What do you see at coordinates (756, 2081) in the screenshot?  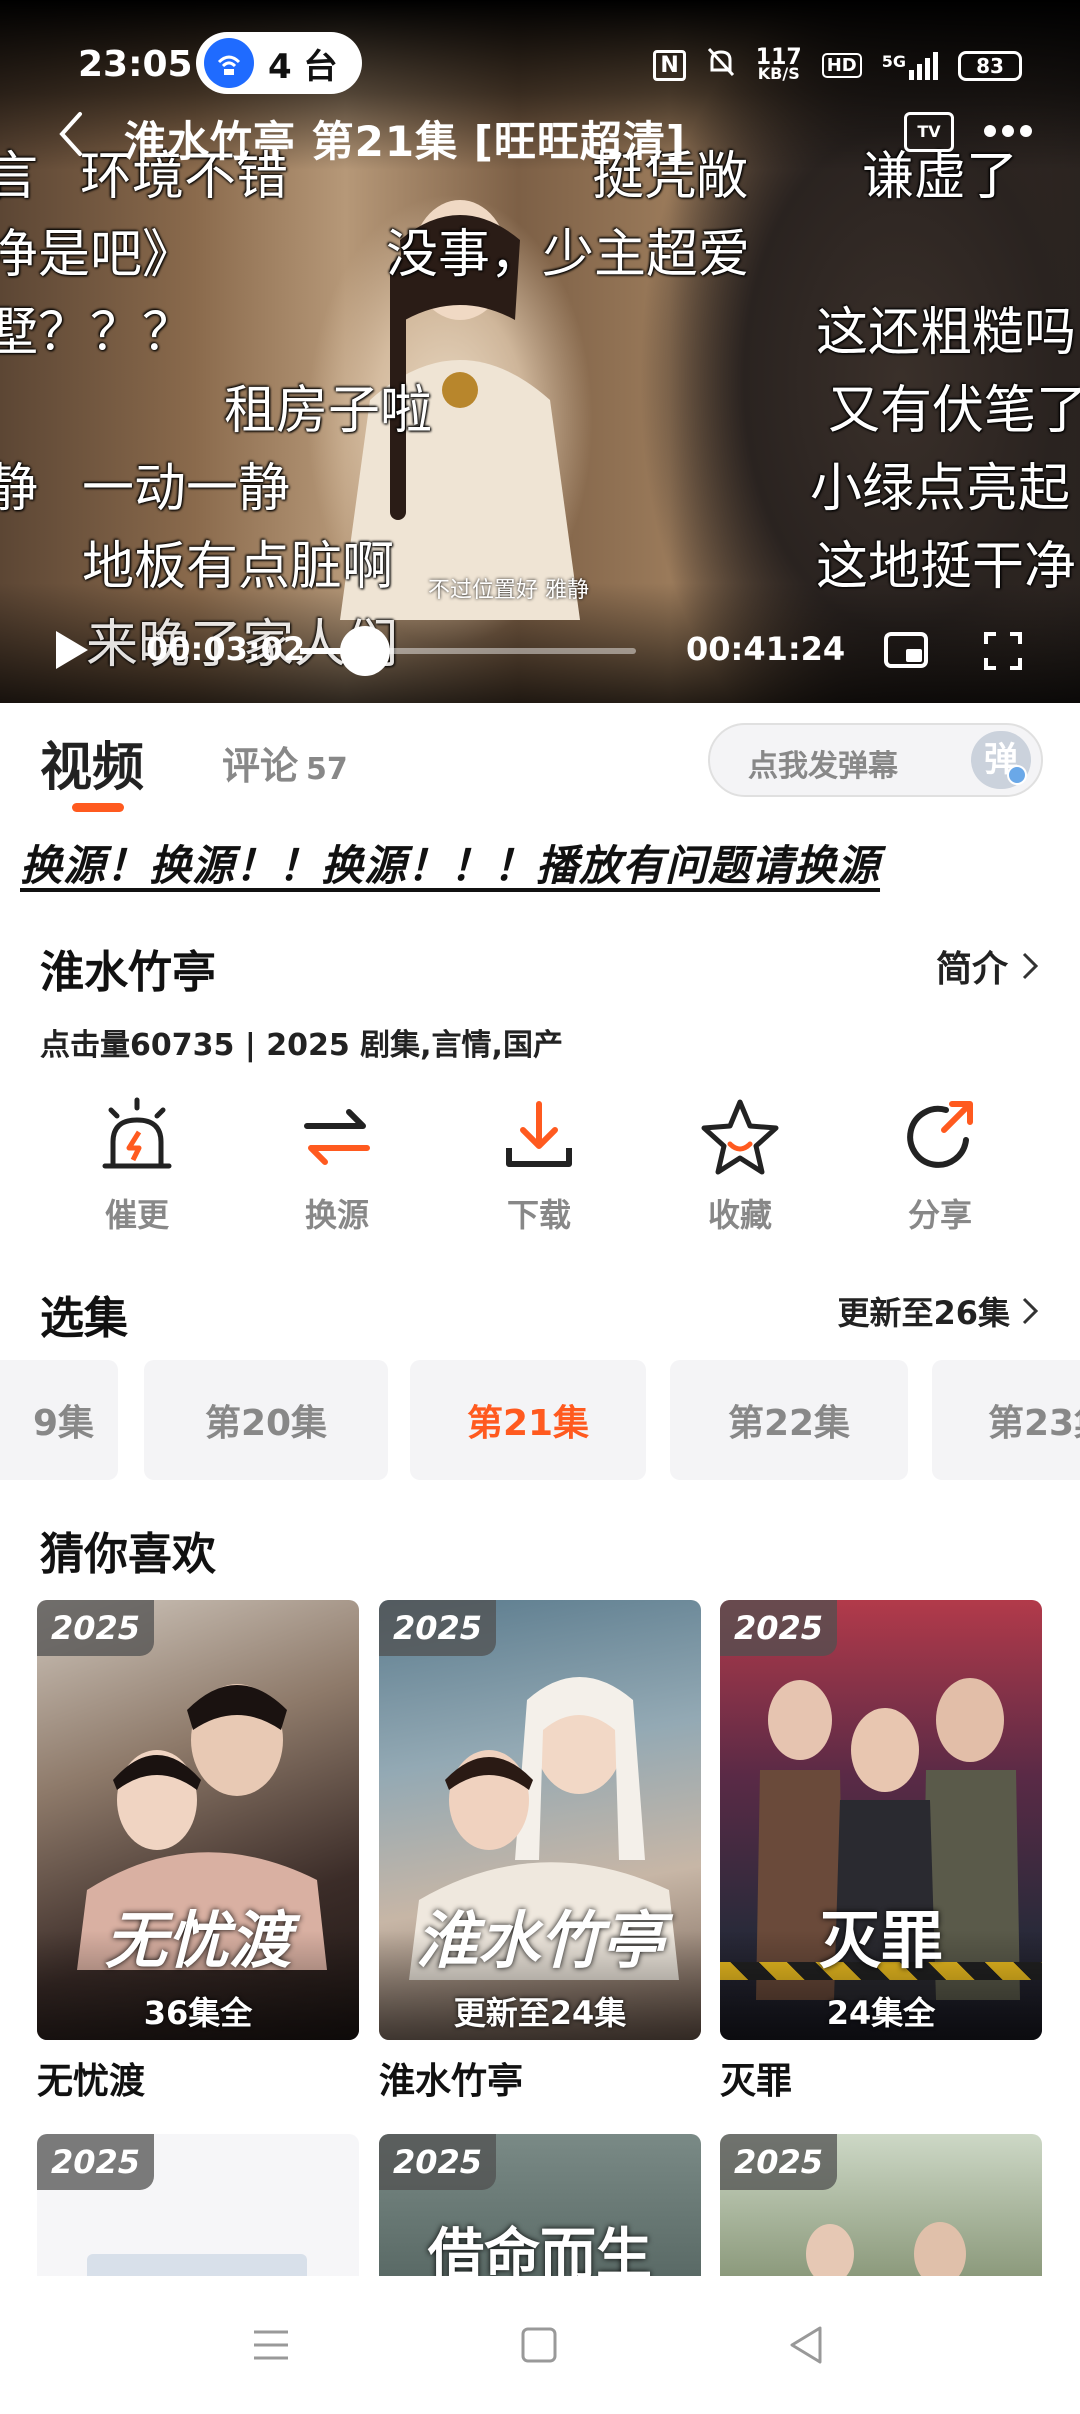 I see `card-title: 灭罪` at bounding box center [756, 2081].